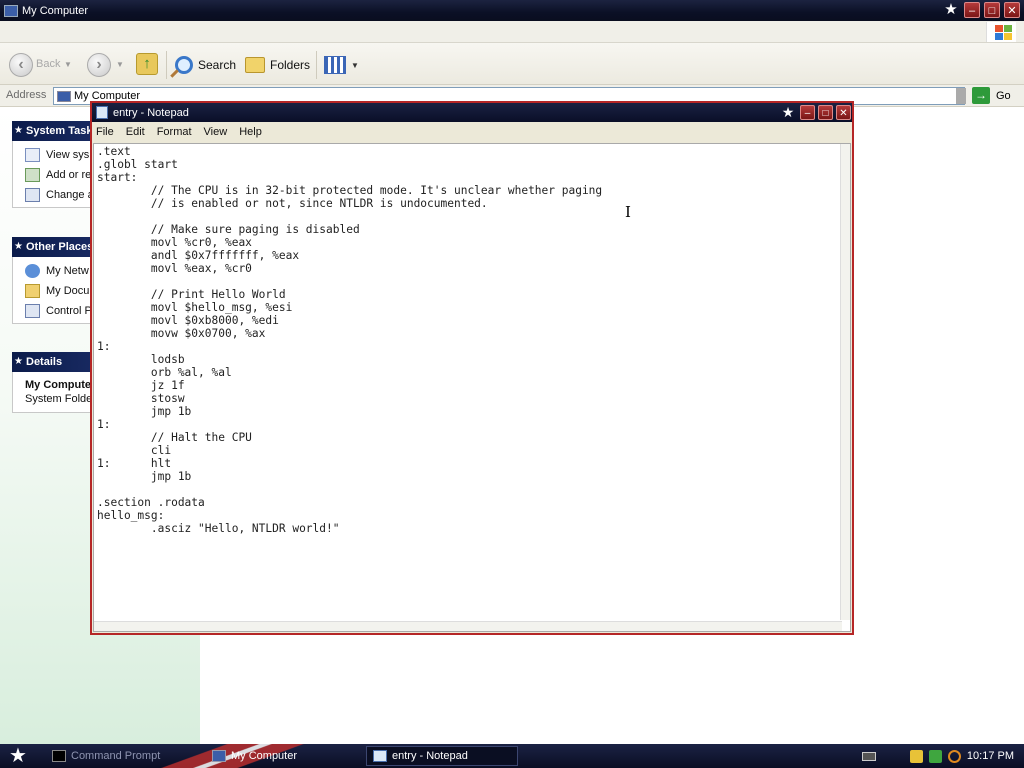 Image resolution: width=1024 pixels, height=768 pixels. What do you see at coordinates (512, 64) in the screenshot?
I see `explorer-toolbar: ‹ Back ▼ › ▼ ↑ Search Folders ▼` at bounding box center [512, 64].